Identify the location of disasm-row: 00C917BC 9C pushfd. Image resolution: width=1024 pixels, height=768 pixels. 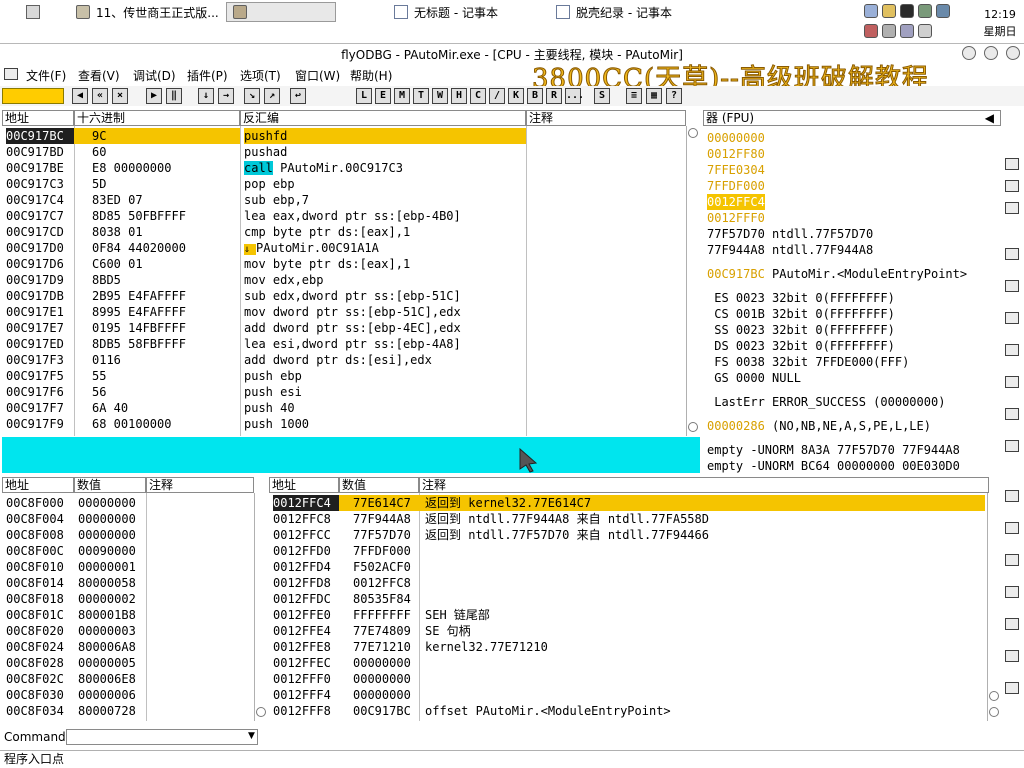
(344, 136).